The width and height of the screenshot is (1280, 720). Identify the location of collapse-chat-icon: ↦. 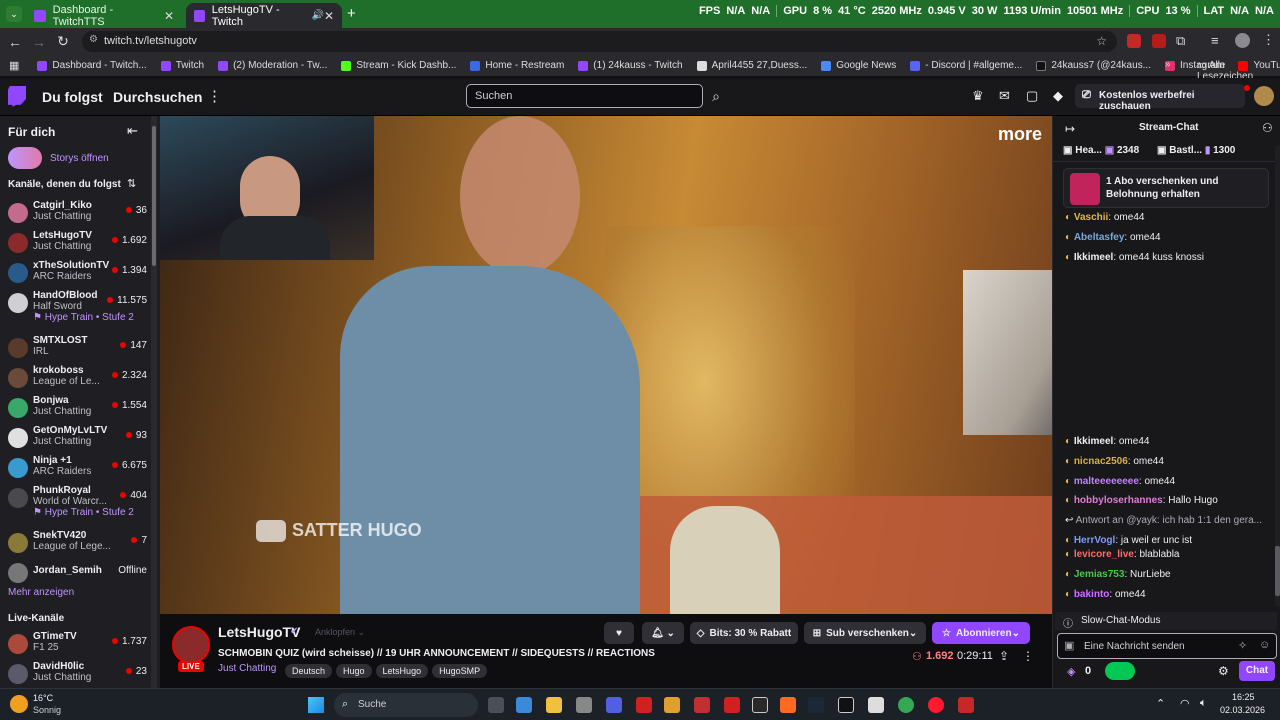
(1070, 129).